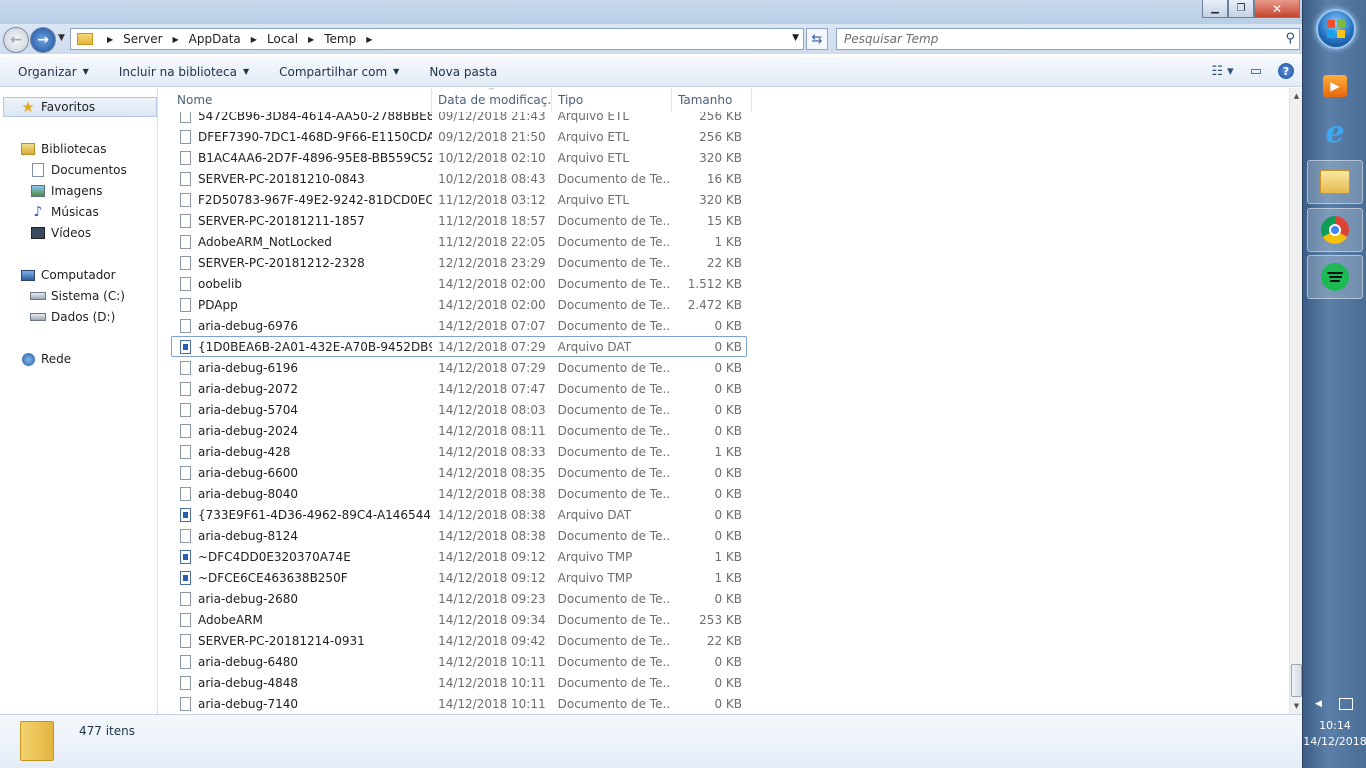  I want to click on taskbar-explorer, so click(1335, 182).